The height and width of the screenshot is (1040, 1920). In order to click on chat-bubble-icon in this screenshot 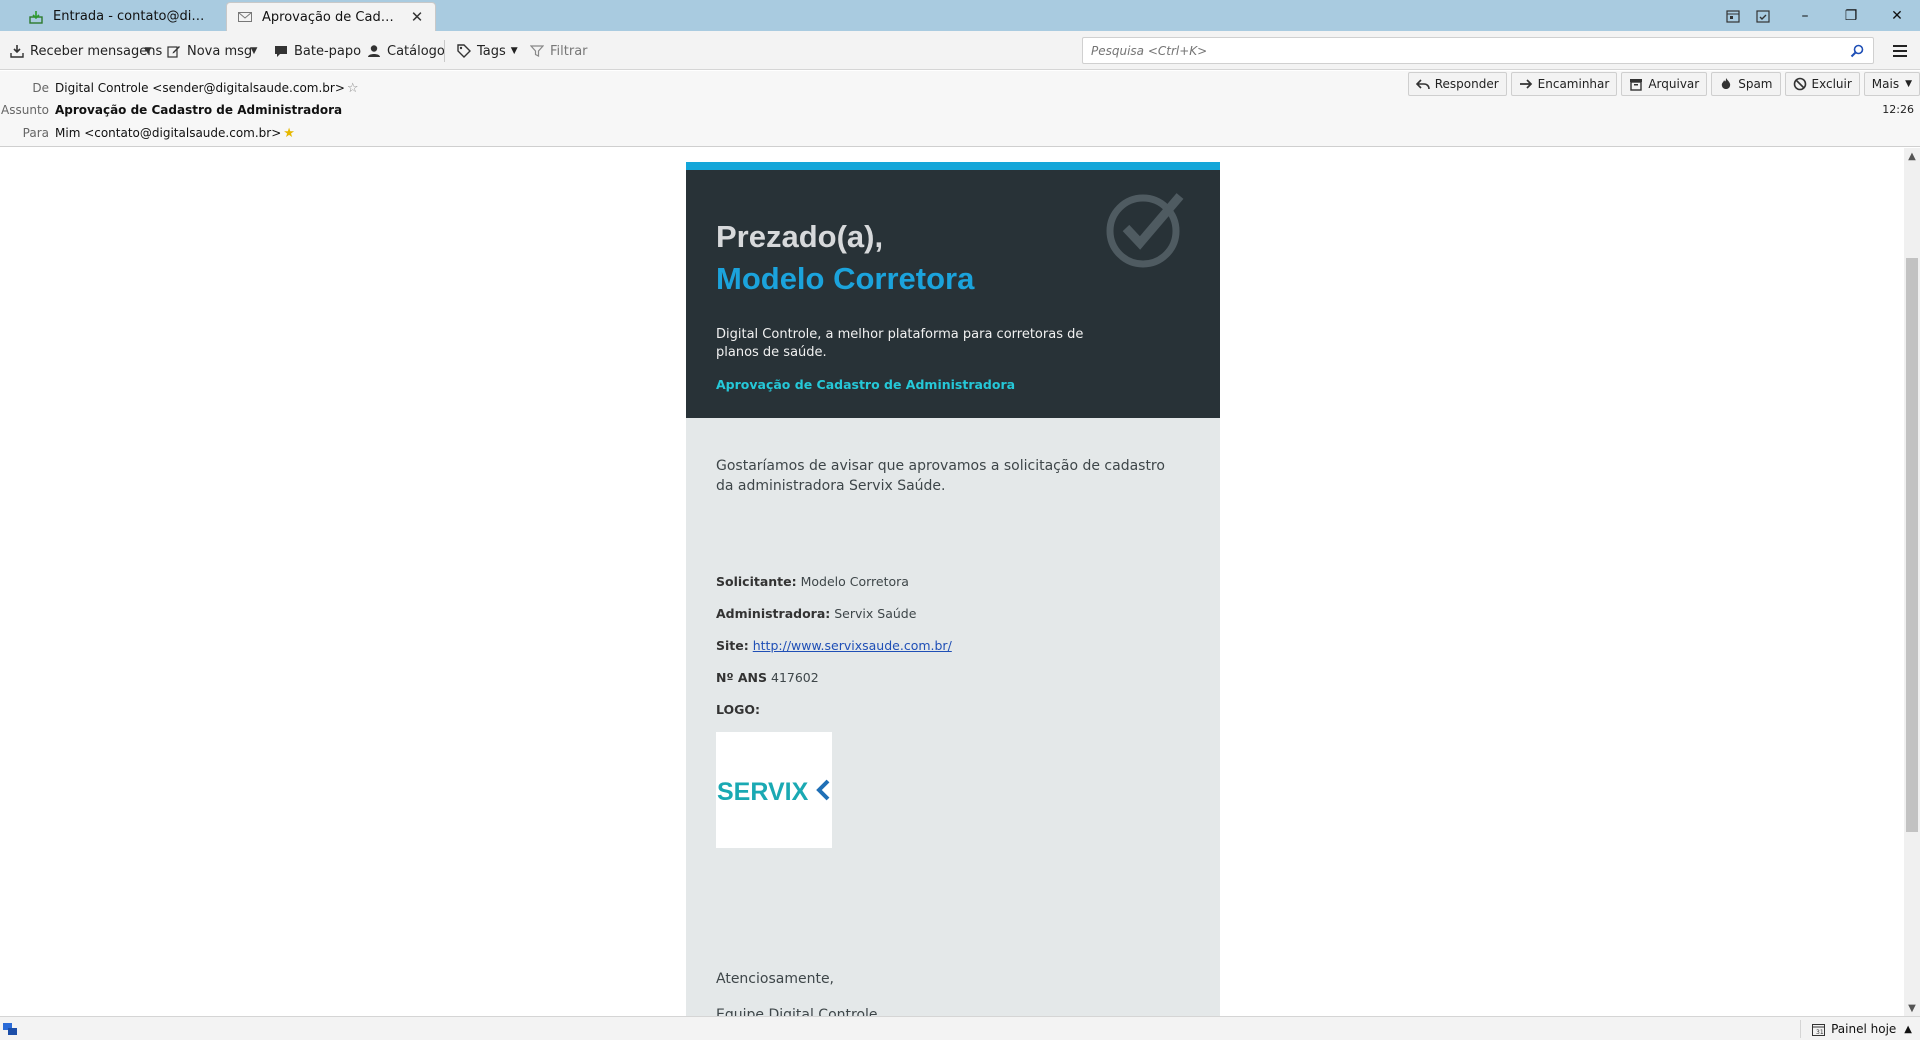, I will do `click(281, 51)`.